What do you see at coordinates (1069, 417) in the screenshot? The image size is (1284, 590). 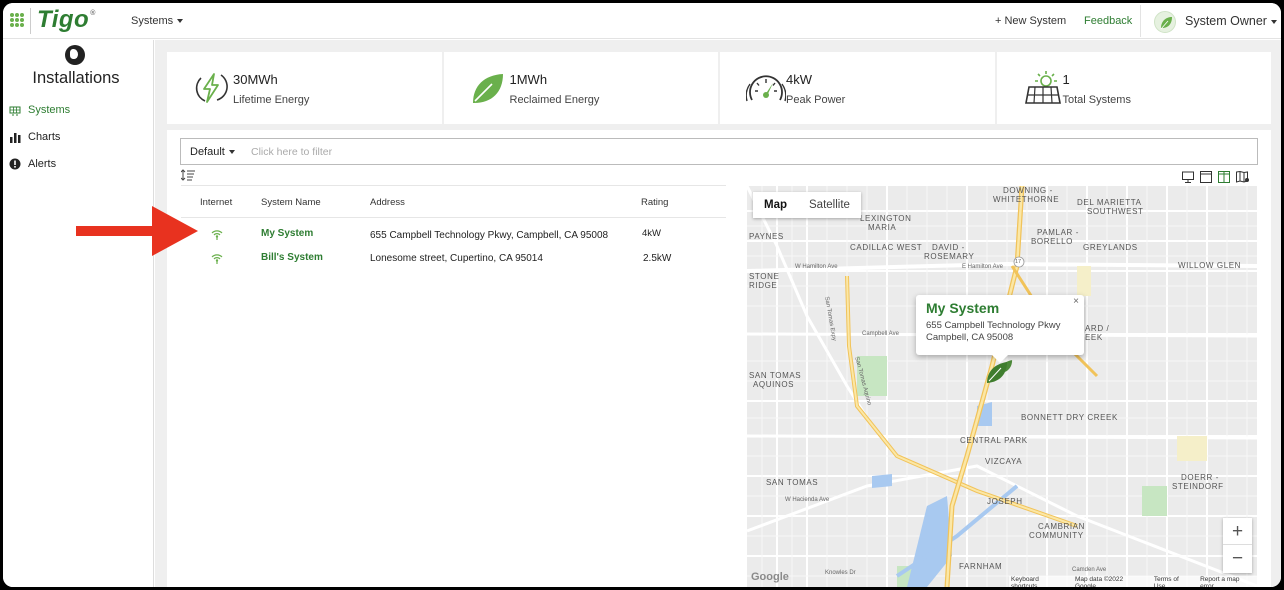 I see `map-label: BONNETT DRY CREEK` at bounding box center [1069, 417].